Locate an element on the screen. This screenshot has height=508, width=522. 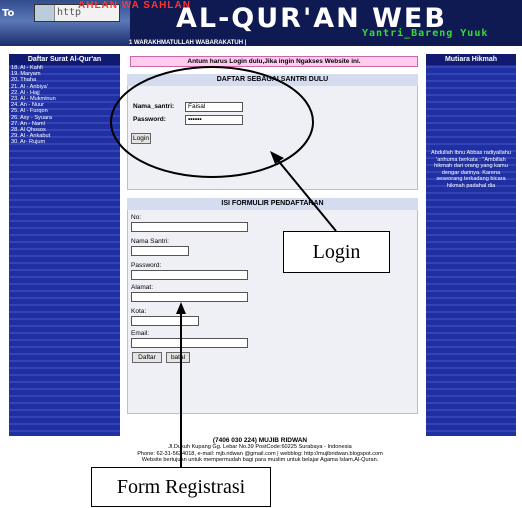
url-graphic-block is located at coordinates (45, 13).